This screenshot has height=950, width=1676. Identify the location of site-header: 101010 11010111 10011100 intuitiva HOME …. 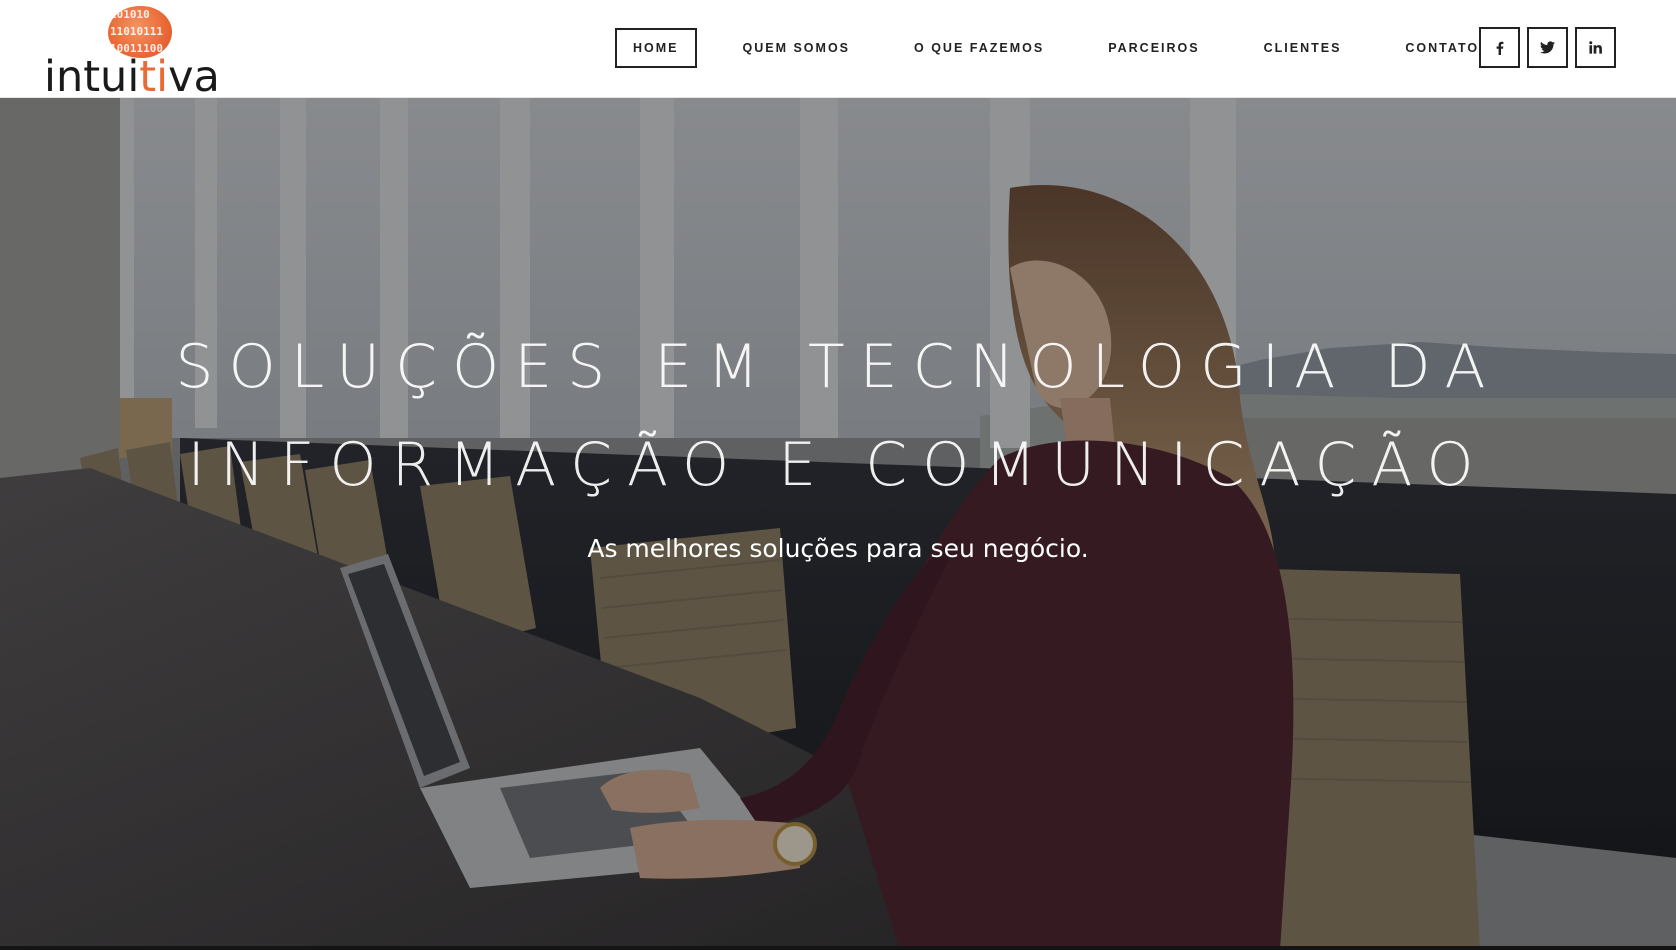
(838, 50).